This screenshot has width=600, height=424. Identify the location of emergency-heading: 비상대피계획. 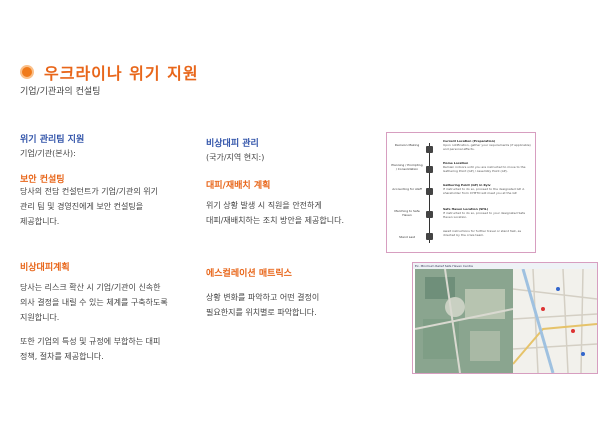
(45, 268).